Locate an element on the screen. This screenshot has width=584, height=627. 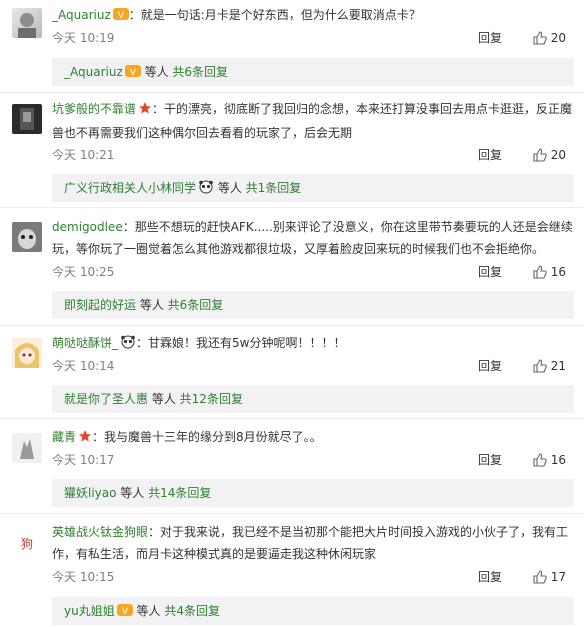
username: _Aquariuz is located at coordinates (81, 15).